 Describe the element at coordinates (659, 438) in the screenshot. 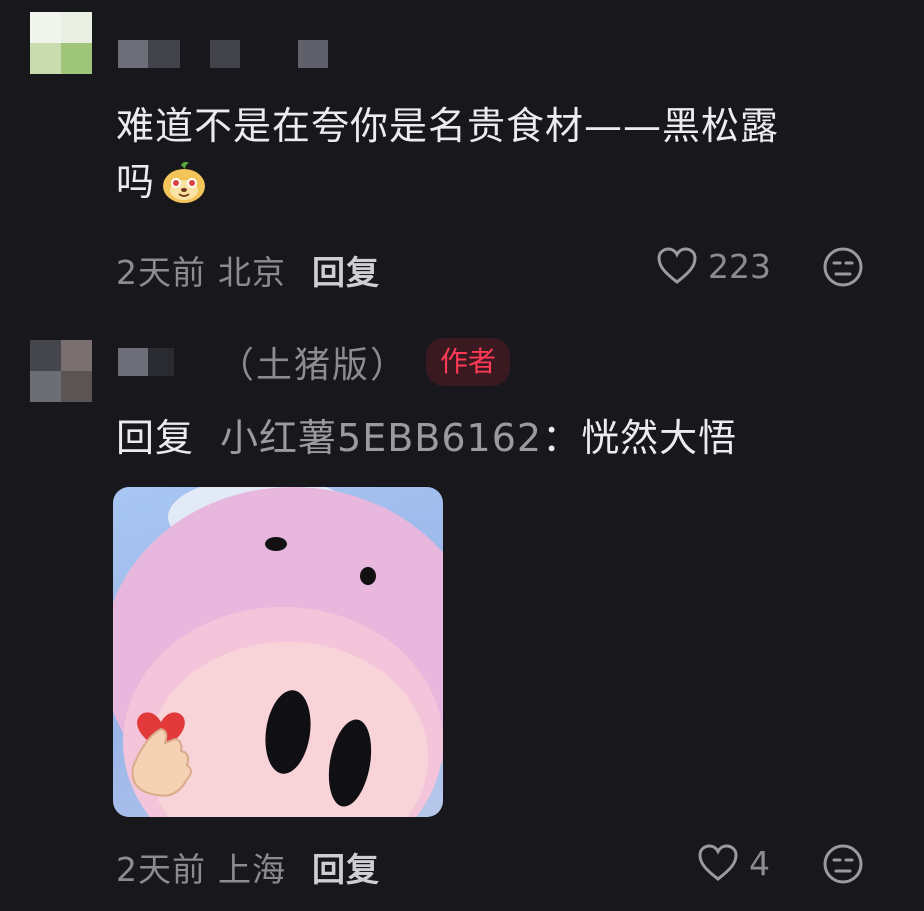

I see `reply-text: 恍然大悟` at that location.